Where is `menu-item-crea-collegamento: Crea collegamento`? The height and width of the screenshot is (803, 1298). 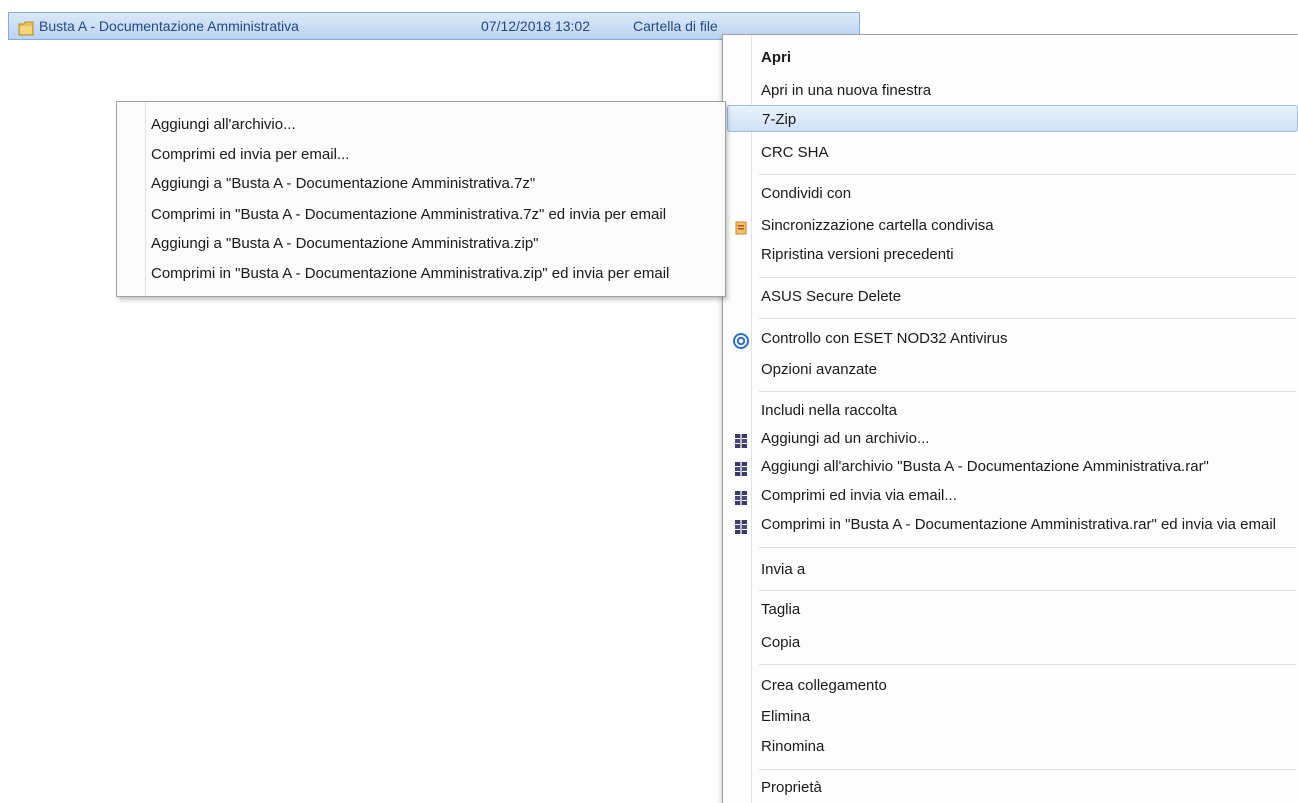 menu-item-crea-collegamento: Crea collegamento is located at coordinates (1012, 685).